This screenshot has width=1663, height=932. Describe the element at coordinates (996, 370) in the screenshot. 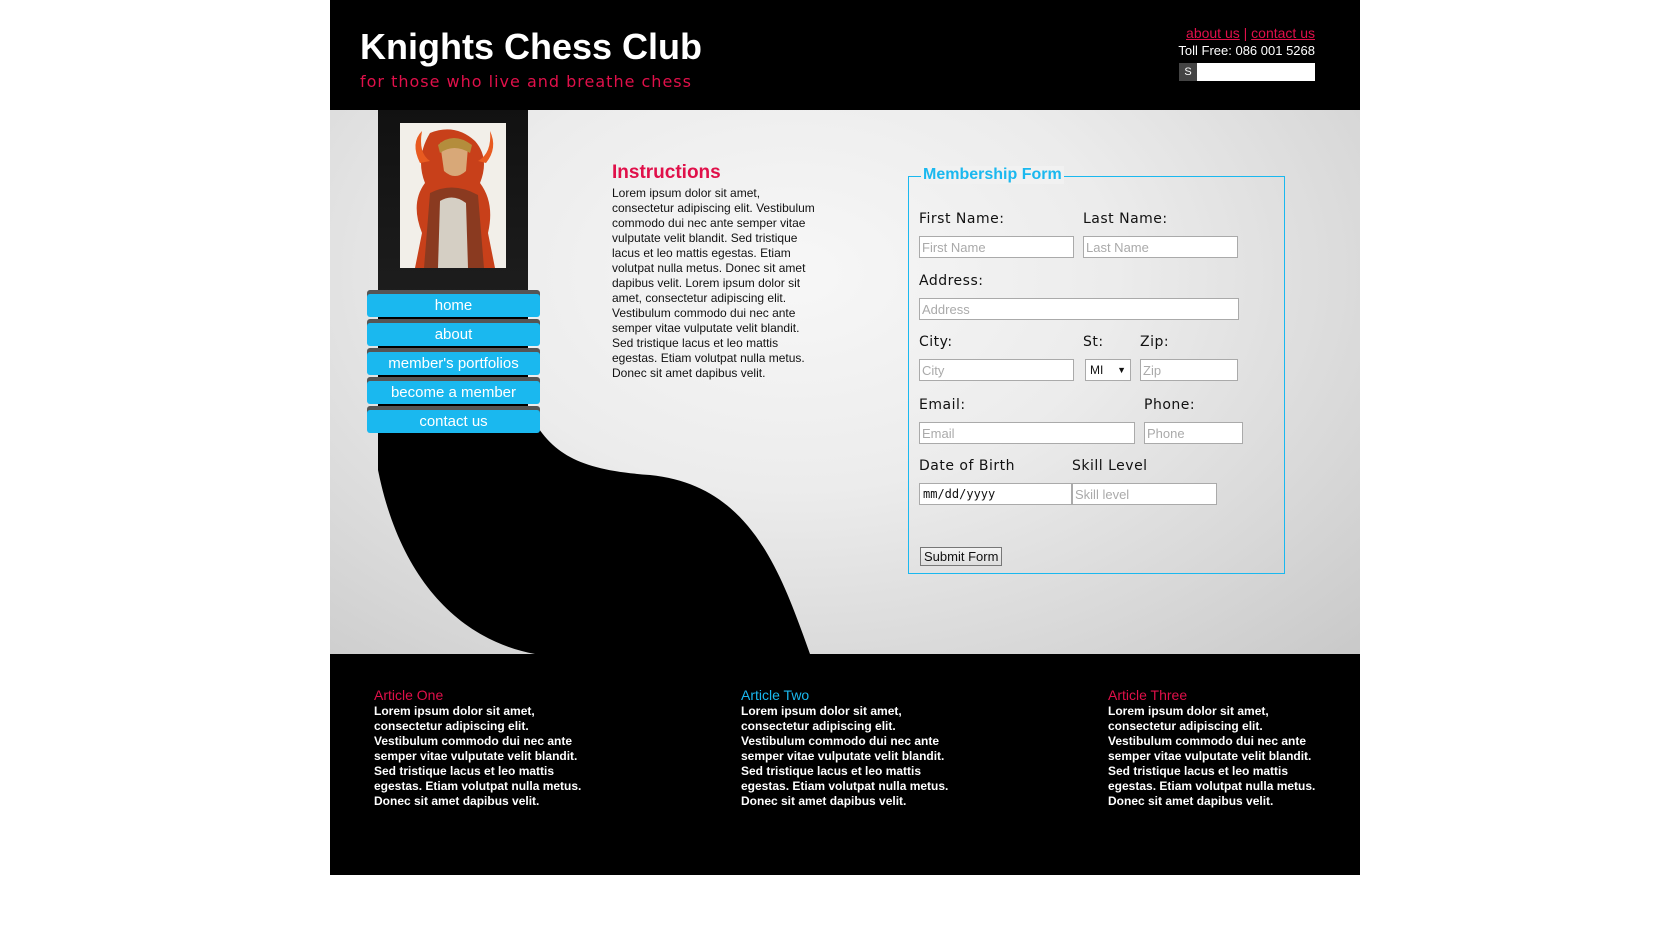

I see `city-input` at that location.